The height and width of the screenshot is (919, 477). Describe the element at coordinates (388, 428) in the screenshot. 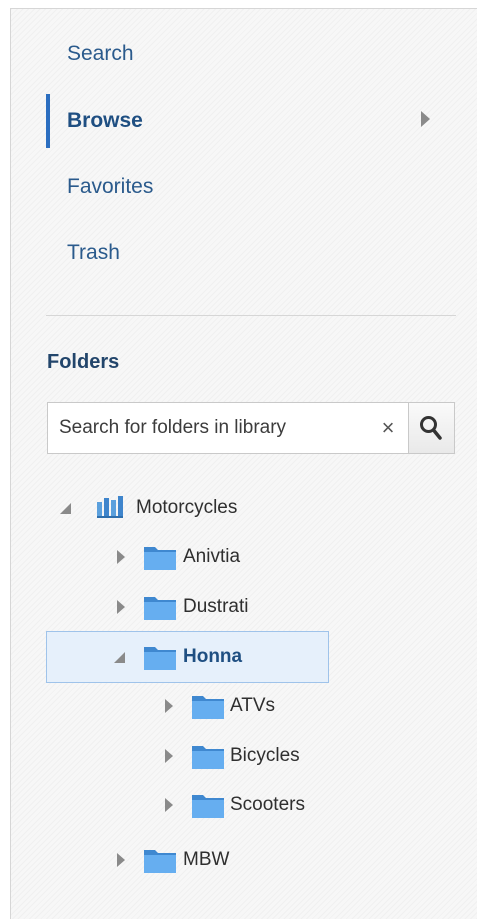

I see `close-icon: ×` at that location.